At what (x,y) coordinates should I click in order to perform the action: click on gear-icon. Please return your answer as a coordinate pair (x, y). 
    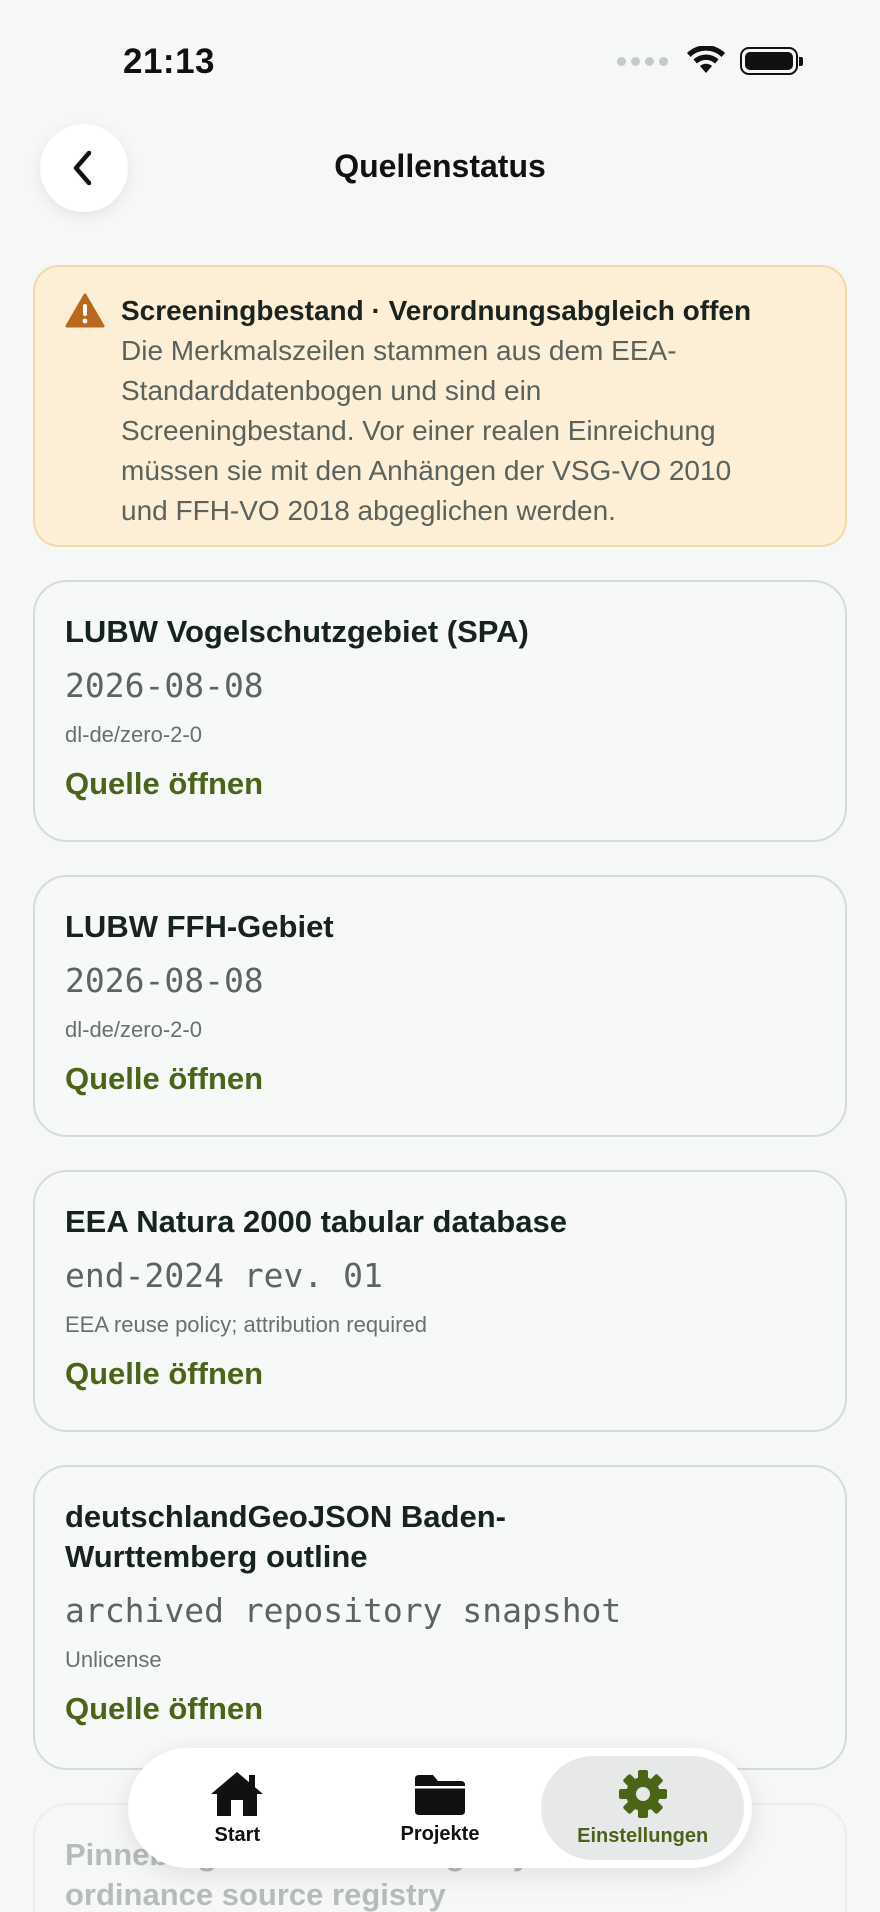
    Looking at the image, I should click on (642, 1793).